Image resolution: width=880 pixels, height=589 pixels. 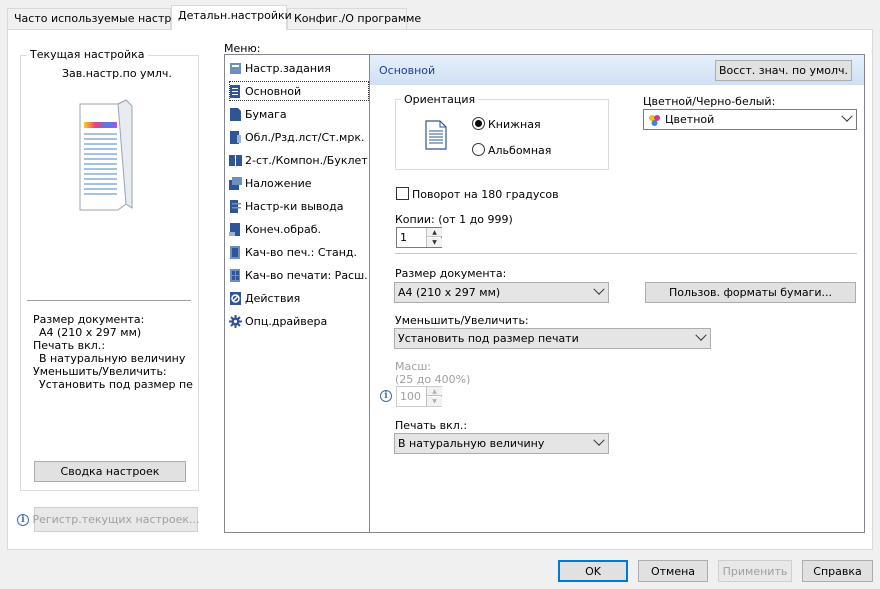 I want to click on menu-item-label: 2-ст./Компон./Буклет, so click(x=306, y=160).